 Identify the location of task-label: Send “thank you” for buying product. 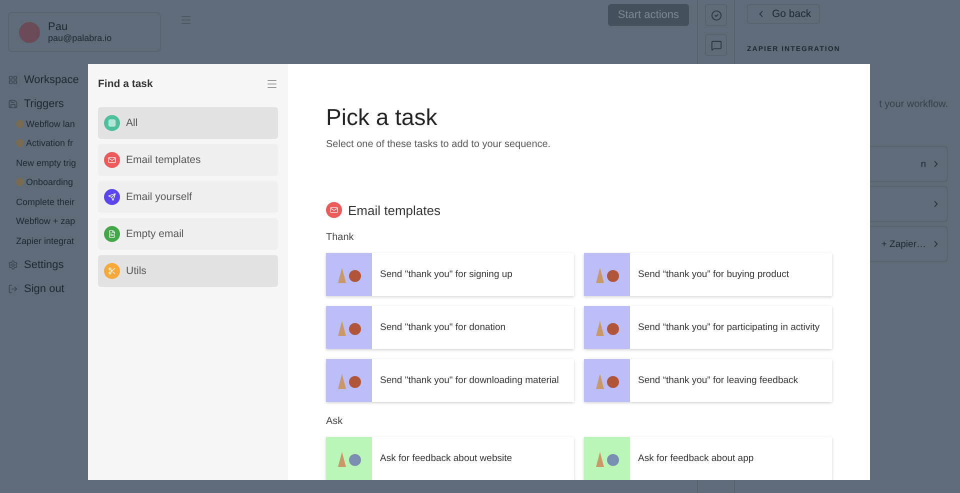
(713, 274).